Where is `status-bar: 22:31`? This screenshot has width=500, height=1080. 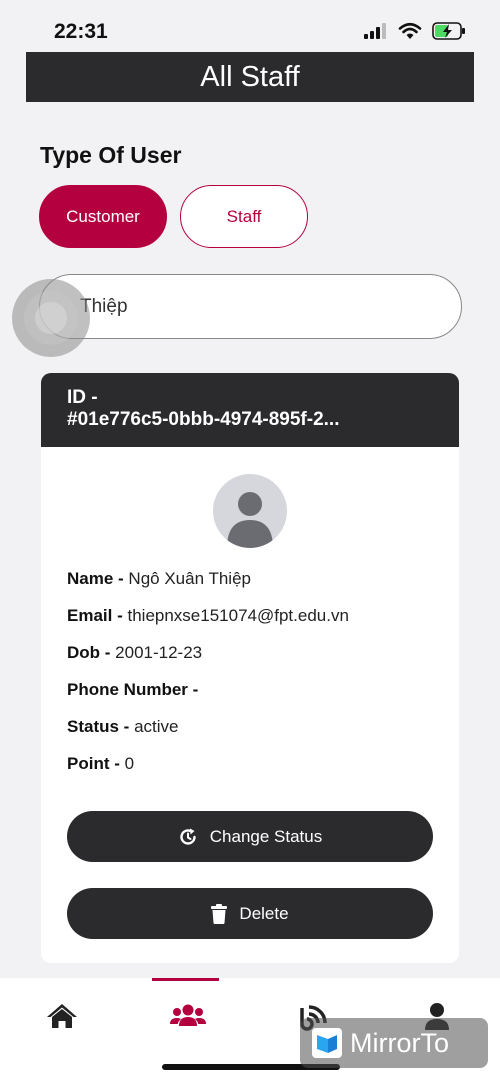
status-bar: 22:31 is located at coordinates (250, 26).